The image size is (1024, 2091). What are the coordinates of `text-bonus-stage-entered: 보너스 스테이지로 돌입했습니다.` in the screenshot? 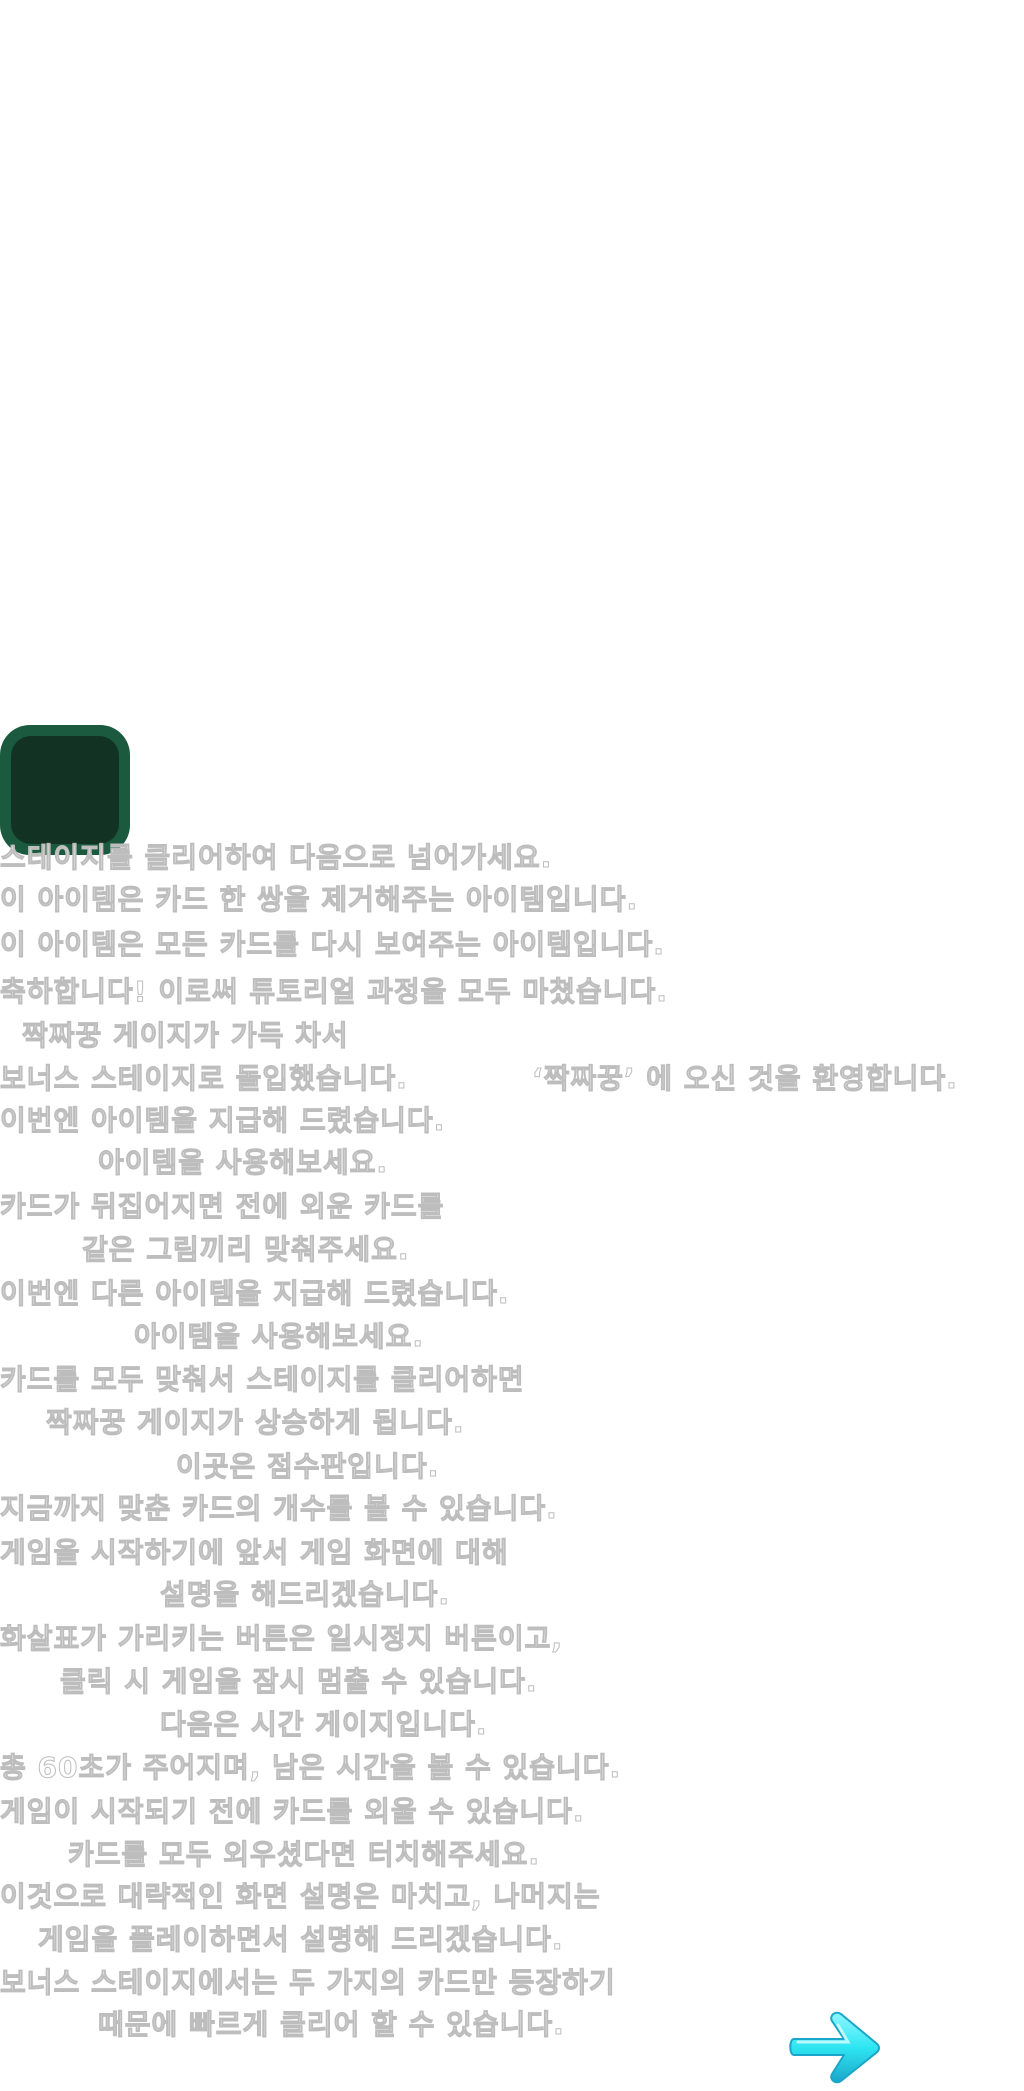 It's located at (204, 1079).